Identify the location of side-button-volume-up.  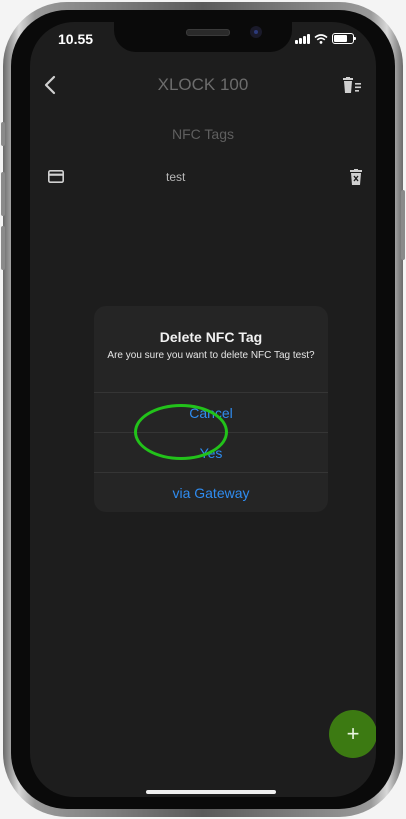
(3, 194).